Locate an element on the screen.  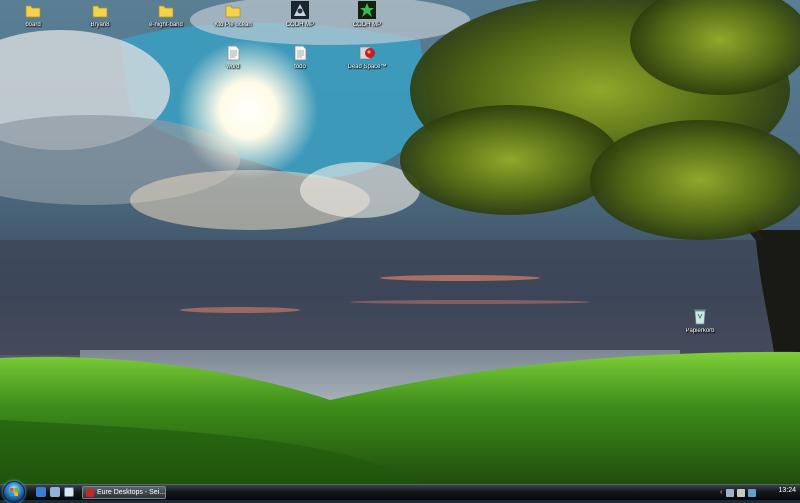
desktop-icon-dead-space: Dead Space™ is located at coordinates (367, 58).